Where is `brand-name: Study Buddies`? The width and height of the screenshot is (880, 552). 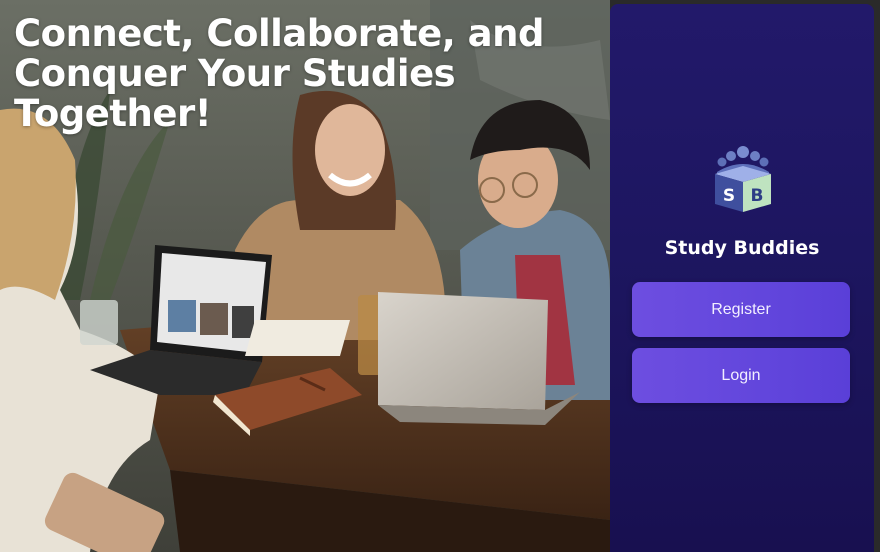 brand-name: Study Buddies is located at coordinates (742, 248).